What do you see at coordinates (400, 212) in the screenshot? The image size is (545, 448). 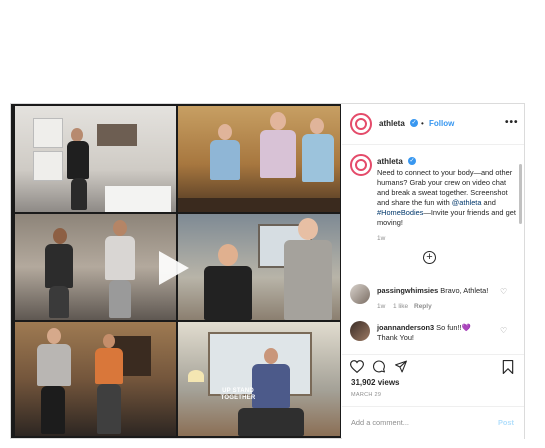 I see `hashtag-link: #HomeBodies` at bounding box center [400, 212].